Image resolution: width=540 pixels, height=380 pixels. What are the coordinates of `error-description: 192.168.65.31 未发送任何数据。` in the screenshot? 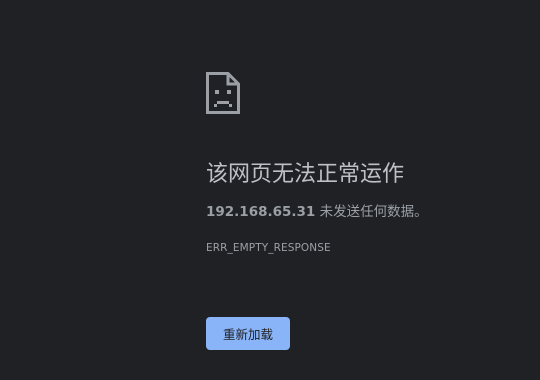 It's located at (366, 212).